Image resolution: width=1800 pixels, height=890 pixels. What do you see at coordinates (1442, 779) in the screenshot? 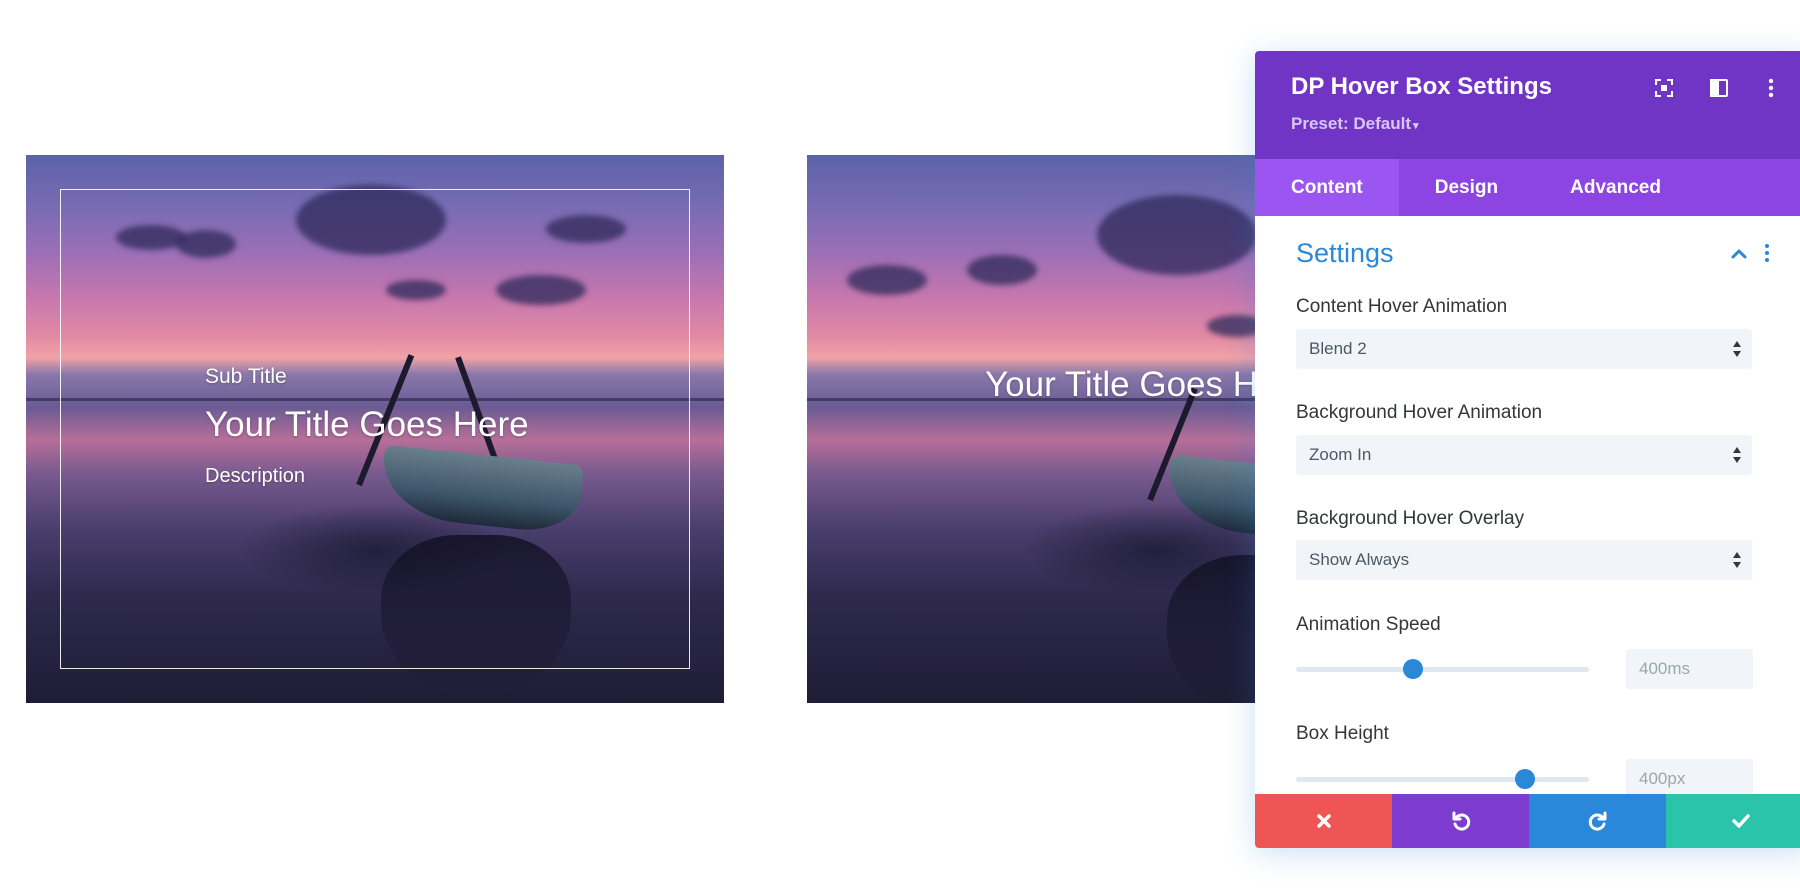
I see `box-height-slider-track` at bounding box center [1442, 779].